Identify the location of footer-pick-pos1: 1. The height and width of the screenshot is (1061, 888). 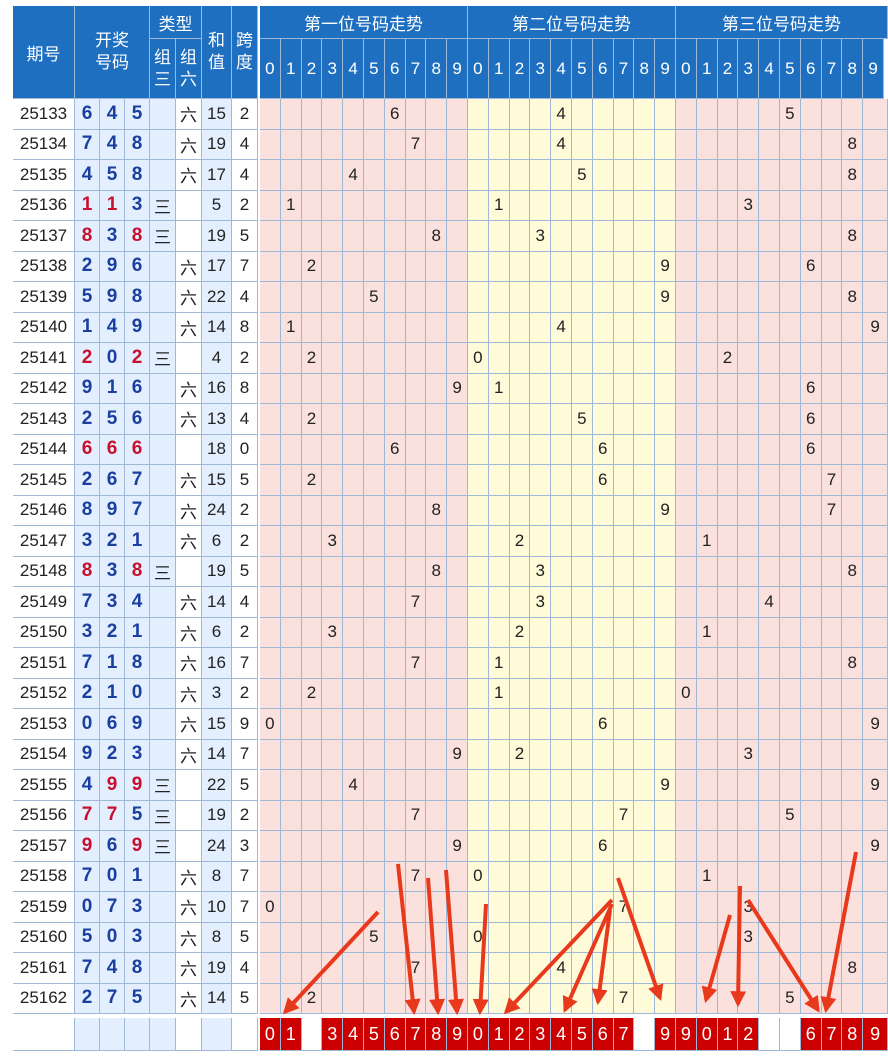
(291, 1034).